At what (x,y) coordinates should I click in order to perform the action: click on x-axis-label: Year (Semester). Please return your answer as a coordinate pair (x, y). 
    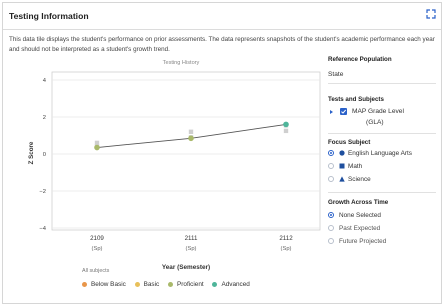
    Looking at the image, I should click on (186, 267).